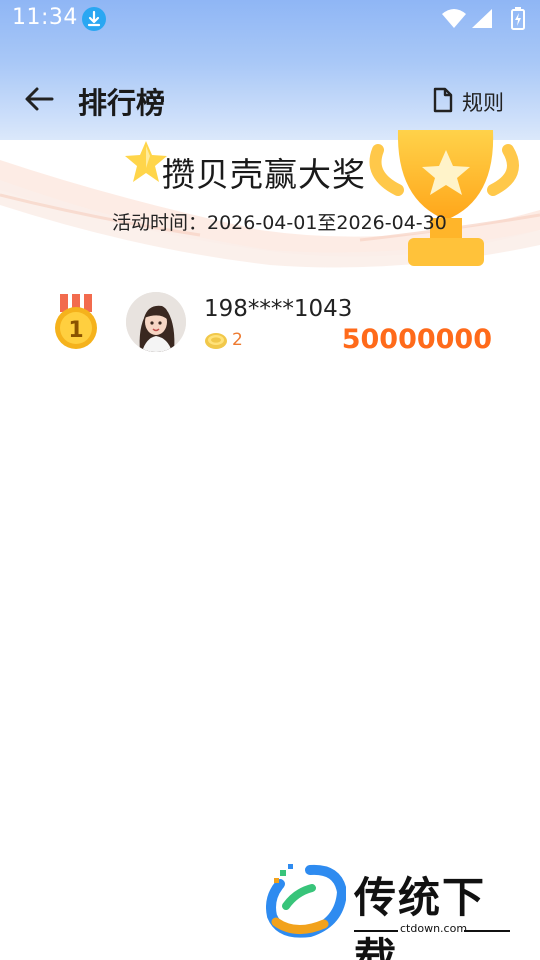 Image resolution: width=540 pixels, height=960 pixels. What do you see at coordinates (518, 18) in the screenshot?
I see `battery-charging-icon` at bounding box center [518, 18].